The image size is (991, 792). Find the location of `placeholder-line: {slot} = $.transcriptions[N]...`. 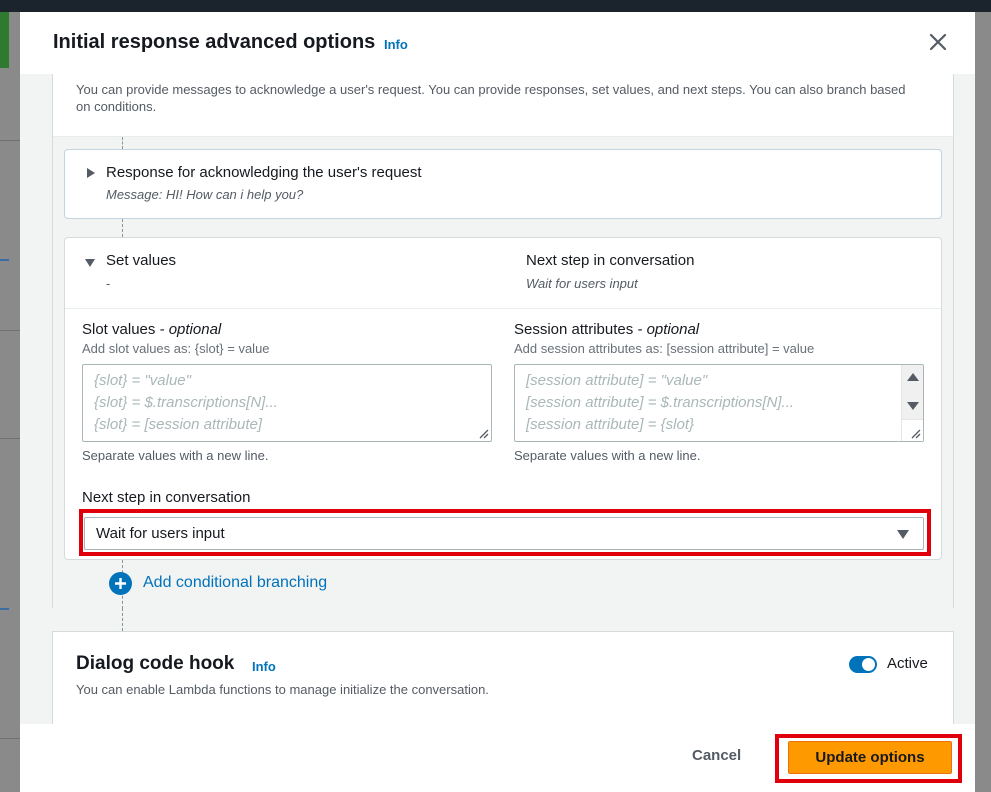

placeholder-line: {slot} = $.transcriptions[N]... is located at coordinates (186, 402).